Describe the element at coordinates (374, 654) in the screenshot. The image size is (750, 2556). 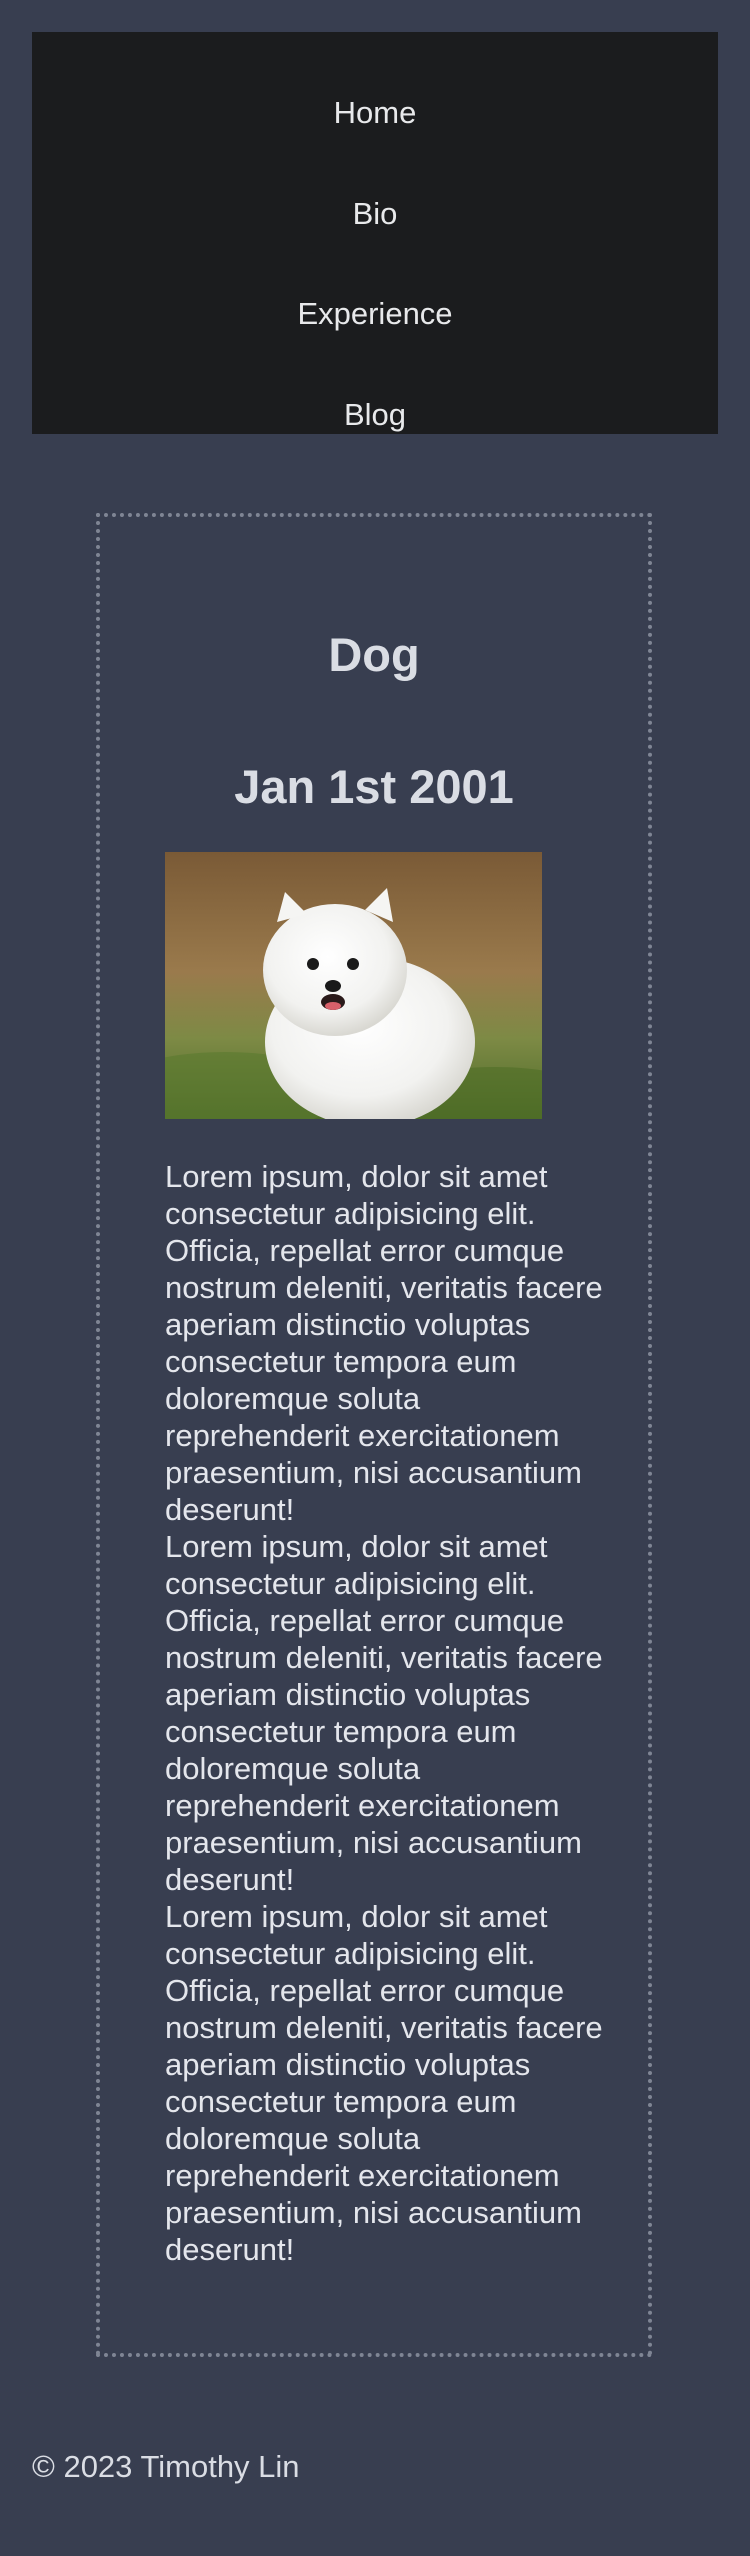
I see `post-title: Dog` at that location.